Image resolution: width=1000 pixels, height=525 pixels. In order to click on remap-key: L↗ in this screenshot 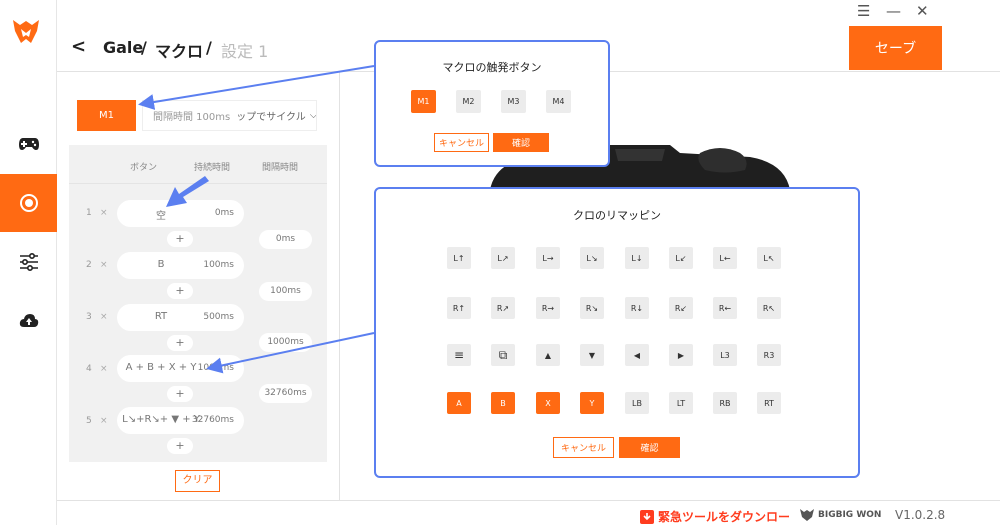, I will do `click(503, 258)`.